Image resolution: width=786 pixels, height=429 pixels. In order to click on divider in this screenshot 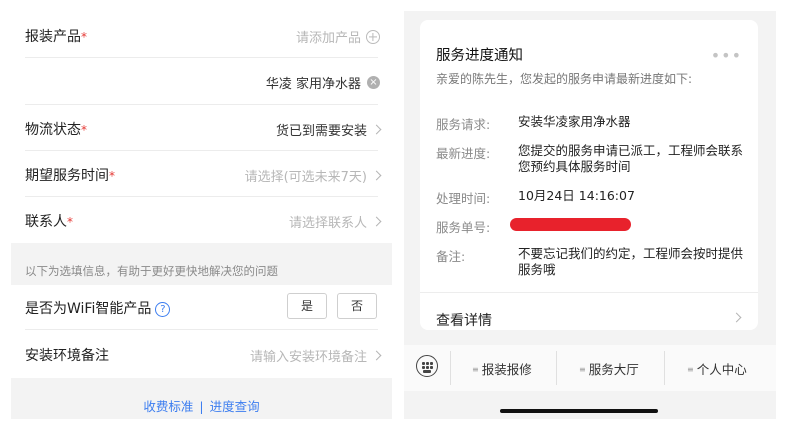, I will do `click(589, 292)`.